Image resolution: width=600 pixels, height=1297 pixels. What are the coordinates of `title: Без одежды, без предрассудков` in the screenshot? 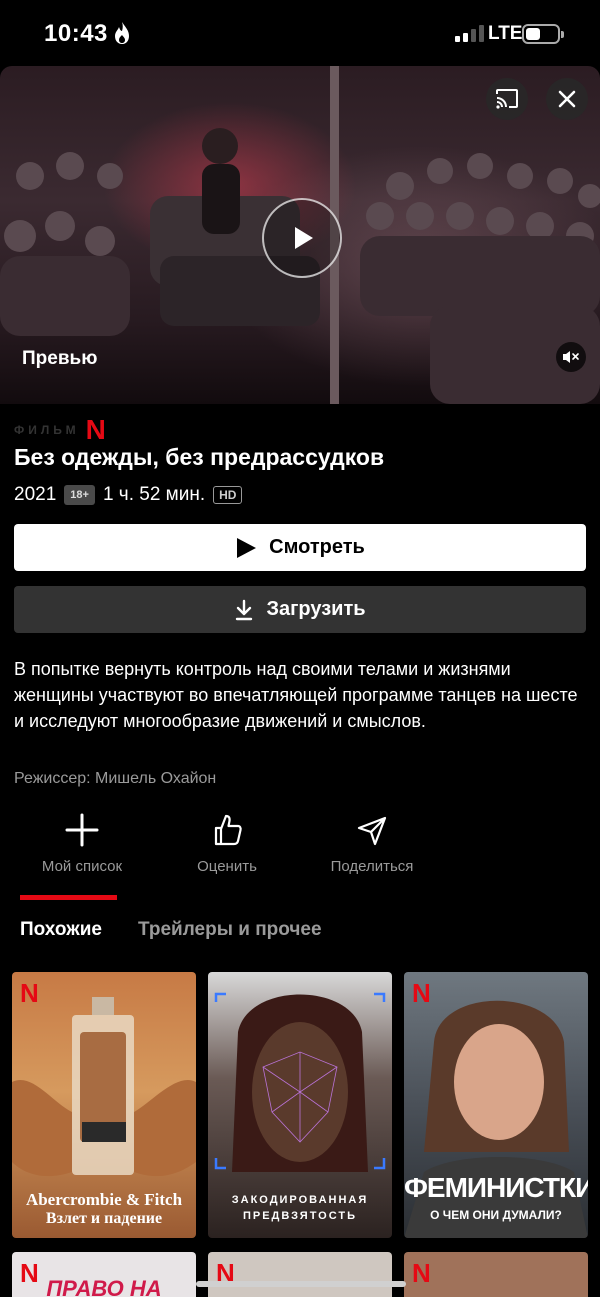 It's located at (199, 457).